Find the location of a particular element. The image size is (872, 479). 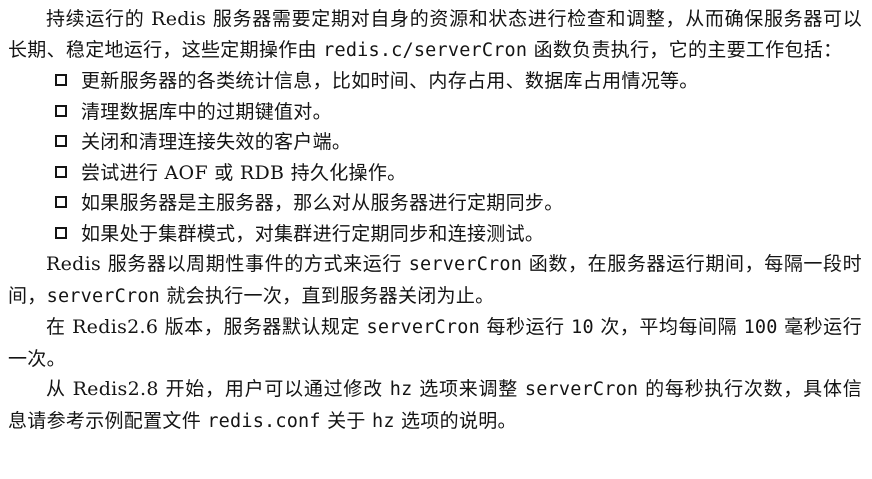

list-item: 尝试进行 AOF 或 RDB 持久化操作。 is located at coordinates (456, 173).